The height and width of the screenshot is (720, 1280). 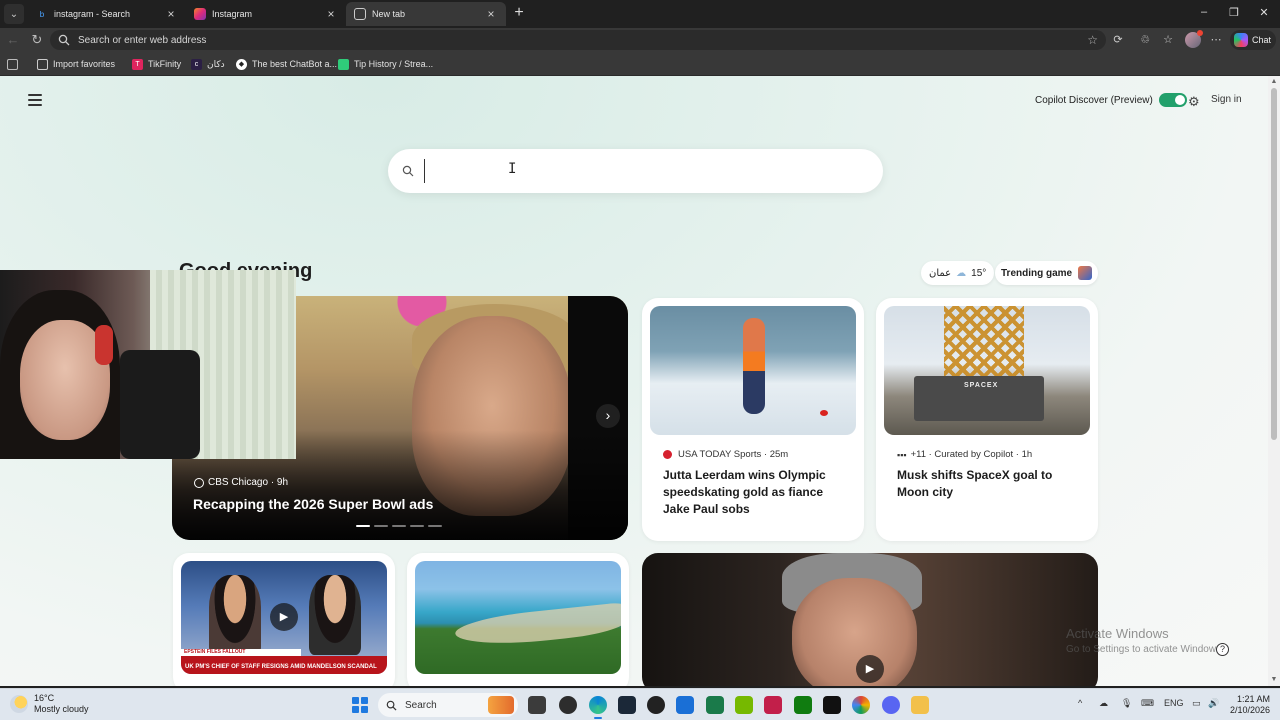 I want to click on tab-actions-button: ⌄, so click(x=14, y=14).